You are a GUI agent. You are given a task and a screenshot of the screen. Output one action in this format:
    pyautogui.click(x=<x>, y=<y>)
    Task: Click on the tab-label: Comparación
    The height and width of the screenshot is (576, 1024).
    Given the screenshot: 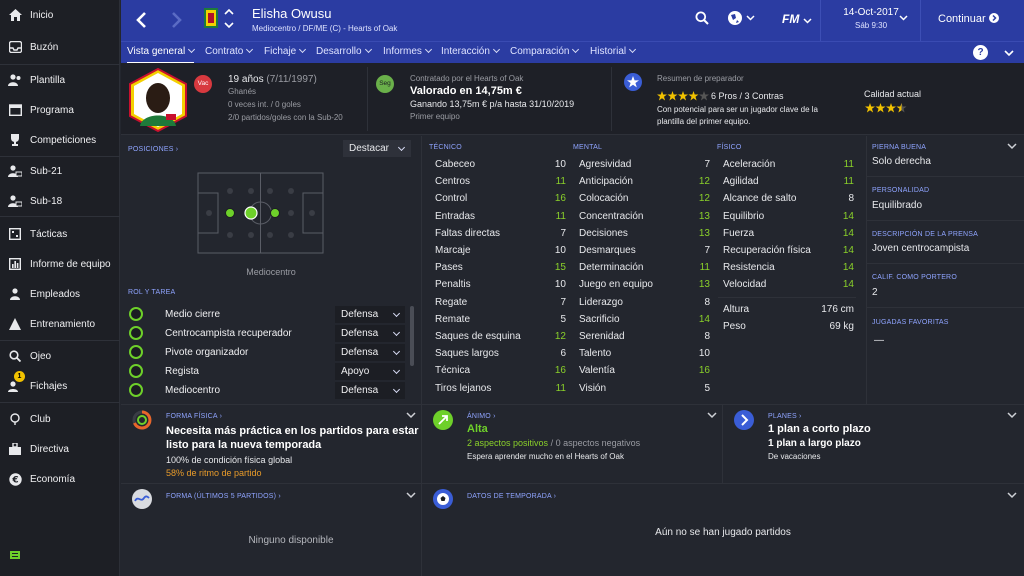 What is the action you would take?
    pyautogui.click(x=540, y=51)
    